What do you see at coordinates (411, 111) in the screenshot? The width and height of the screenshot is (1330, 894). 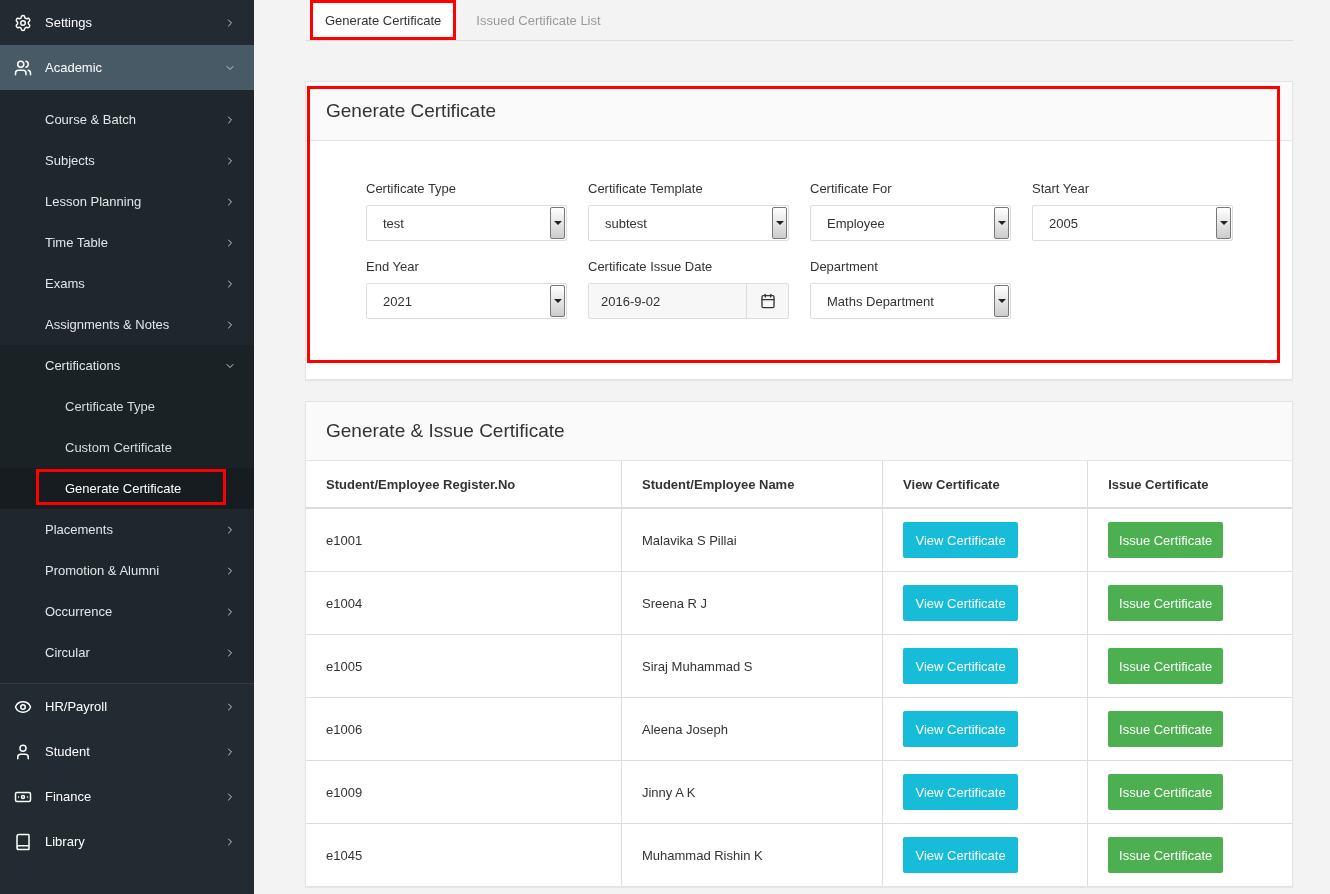 I see `card-title: Generate Certificate` at bounding box center [411, 111].